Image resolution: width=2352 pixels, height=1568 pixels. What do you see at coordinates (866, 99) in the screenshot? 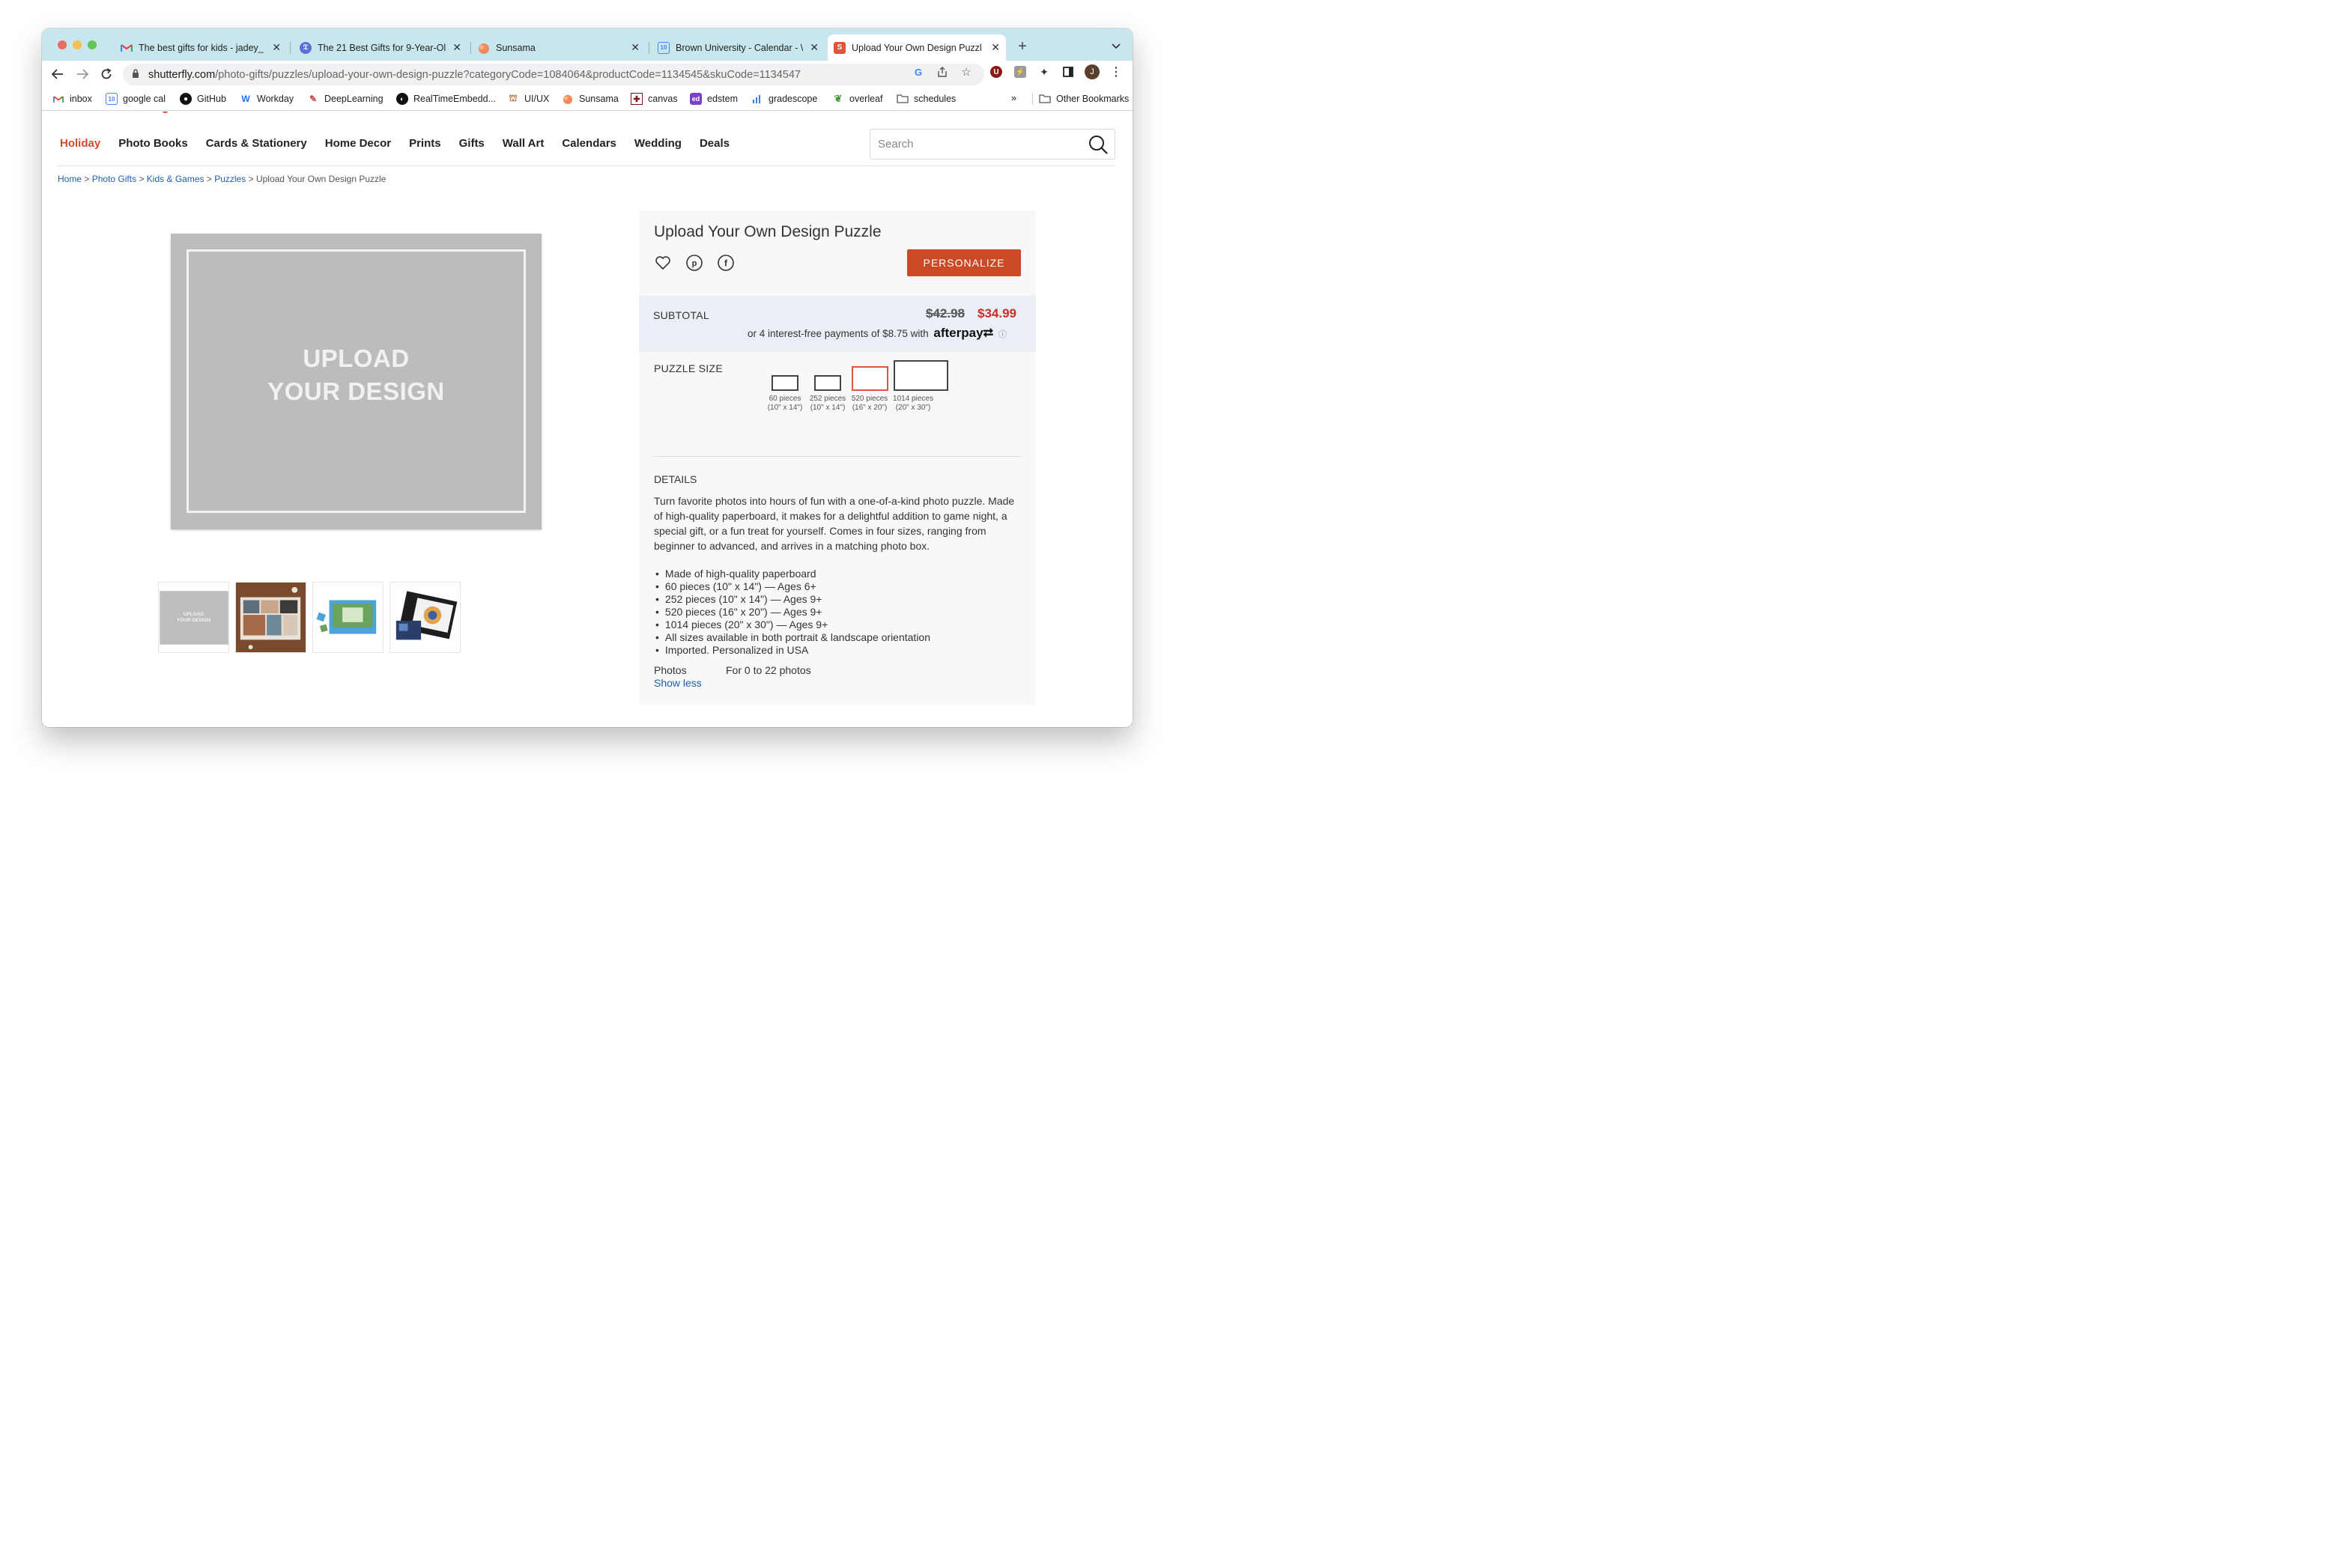
I see `bookmark-label: overleaf` at bounding box center [866, 99].